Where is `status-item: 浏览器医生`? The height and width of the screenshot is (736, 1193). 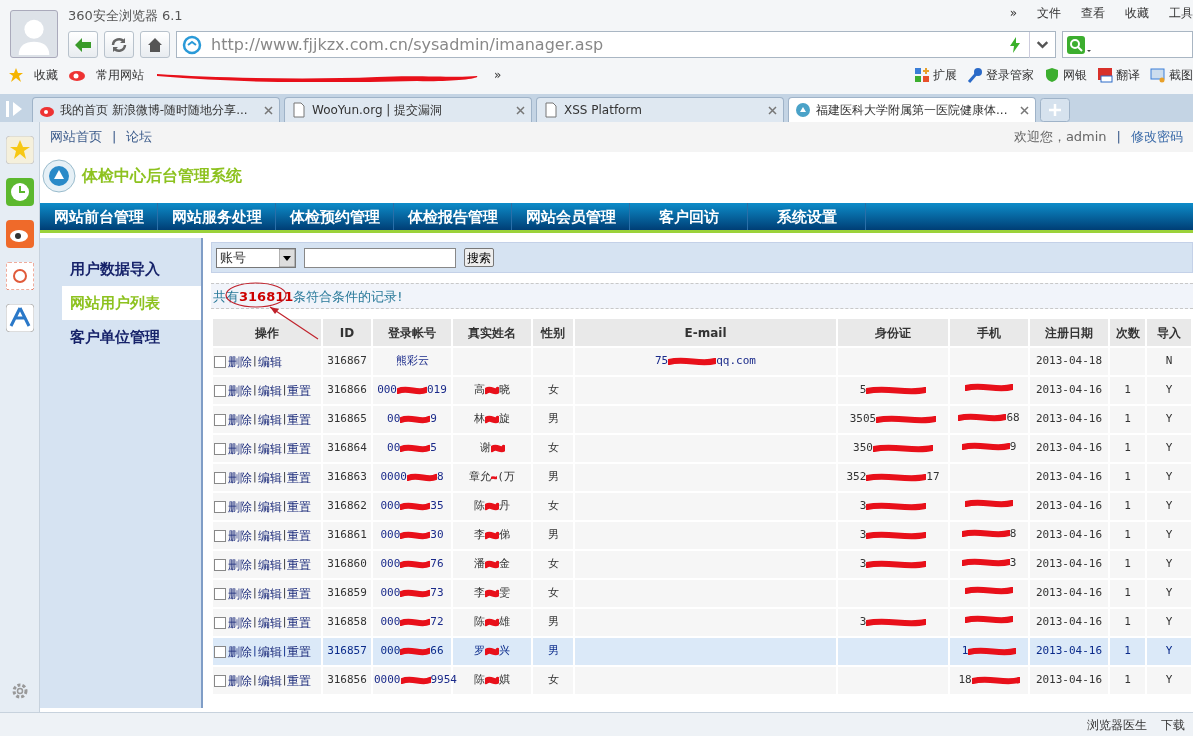 status-item: 浏览器医生 is located at coordinates (1117, 724).